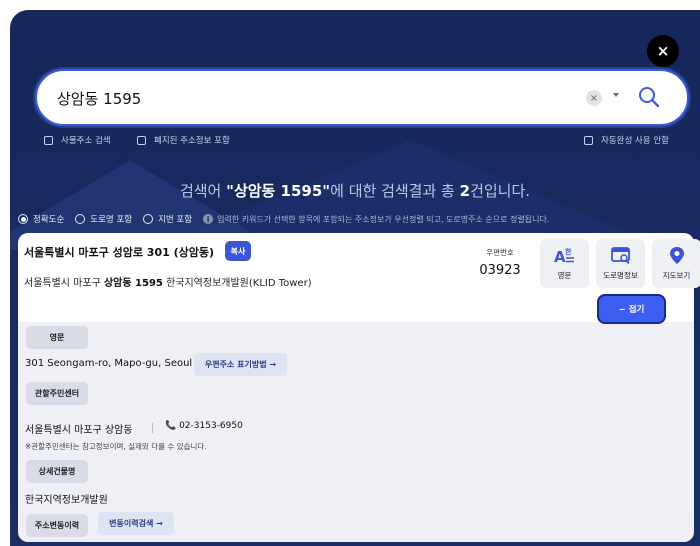 The width and height of the screenshot is (700, 546). What do you see at coordinates (620, 256) in the screenshot?
I see `road-info-icon` at bounding box center [620, 256].